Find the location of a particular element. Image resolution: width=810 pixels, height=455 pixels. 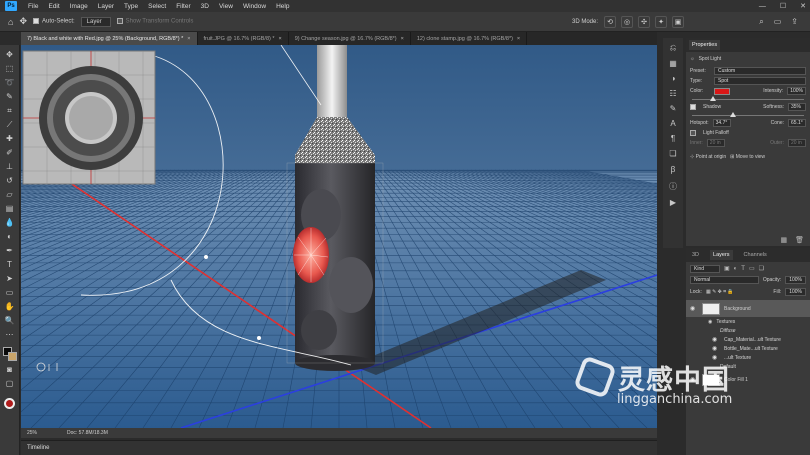

menu-window: Window is located at coordinates (254, 6).